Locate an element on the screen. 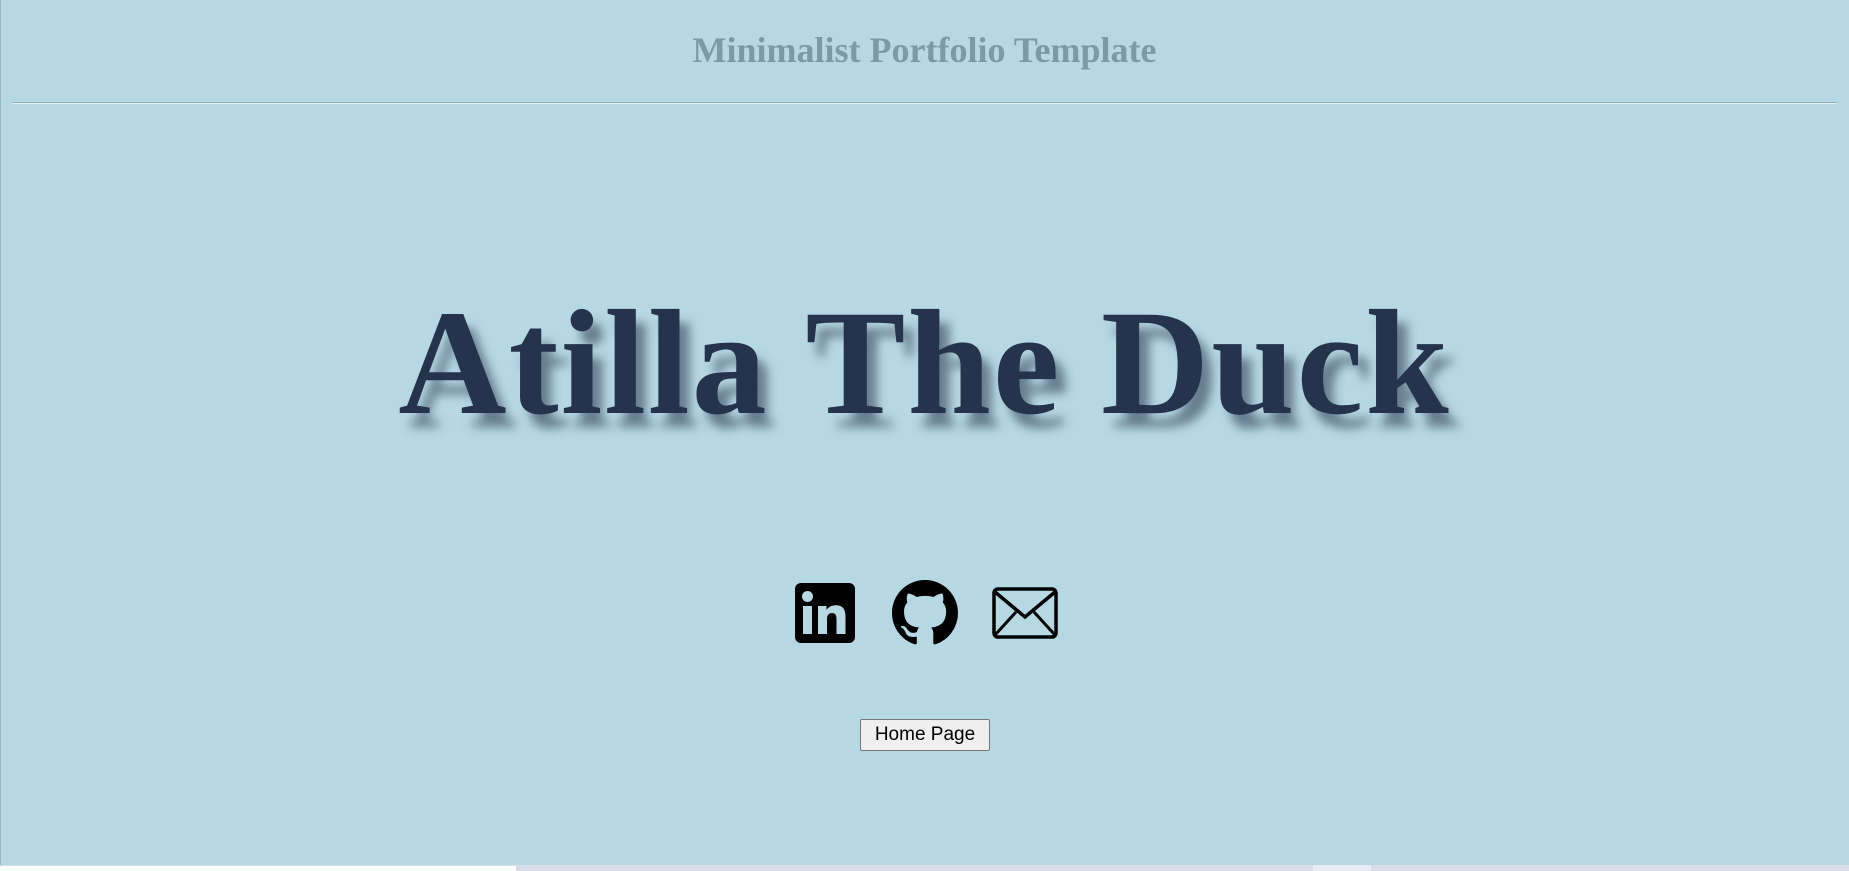 The width and height of the screenshot is (1849, 871). site-title: Minimalist Portfolio Template is located at coordinates (924, 50).